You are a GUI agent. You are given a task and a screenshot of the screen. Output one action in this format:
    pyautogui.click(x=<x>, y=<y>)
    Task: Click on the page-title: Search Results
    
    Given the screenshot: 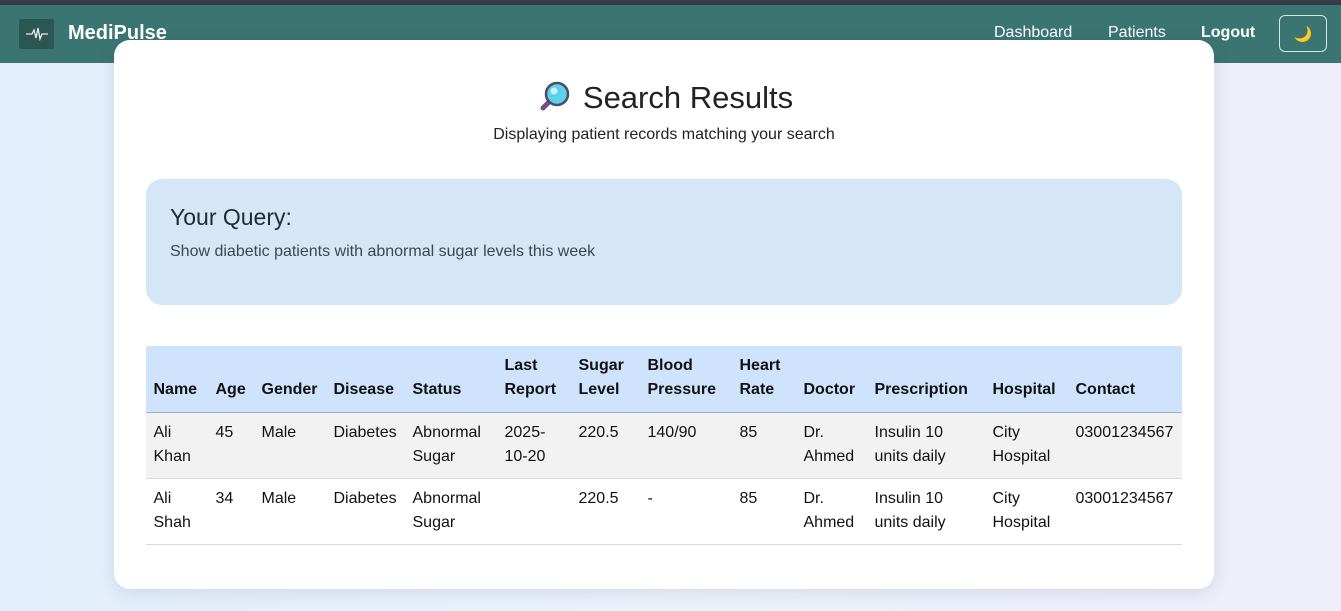 What is the action you would take?
    pyautogui.click(x=688, y=97)
    